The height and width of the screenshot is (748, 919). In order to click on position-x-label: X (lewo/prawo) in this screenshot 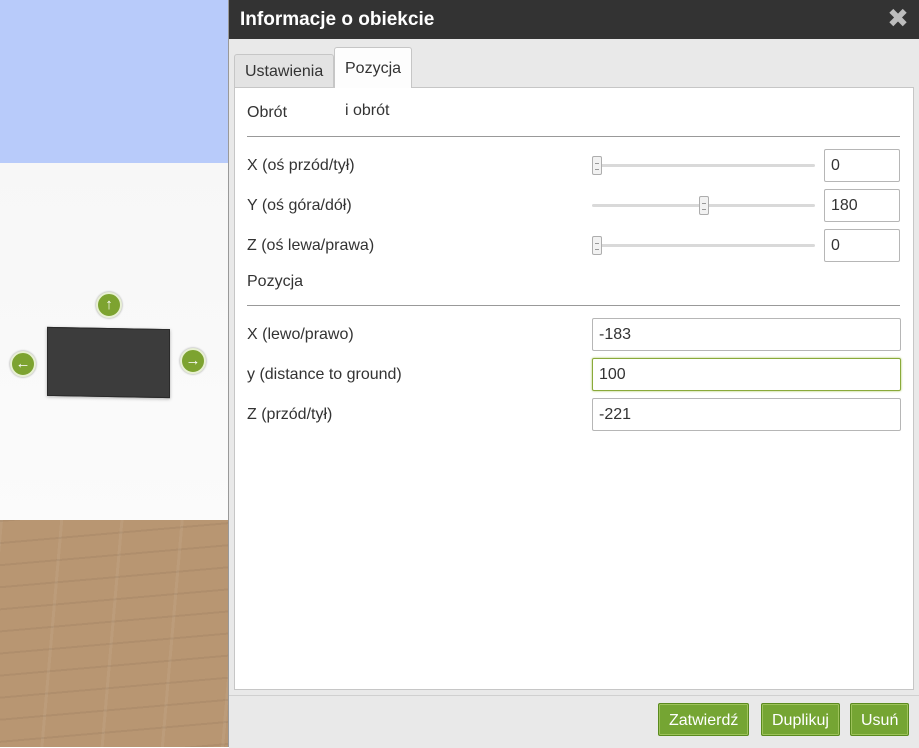, I will do `click(300, 334)`.